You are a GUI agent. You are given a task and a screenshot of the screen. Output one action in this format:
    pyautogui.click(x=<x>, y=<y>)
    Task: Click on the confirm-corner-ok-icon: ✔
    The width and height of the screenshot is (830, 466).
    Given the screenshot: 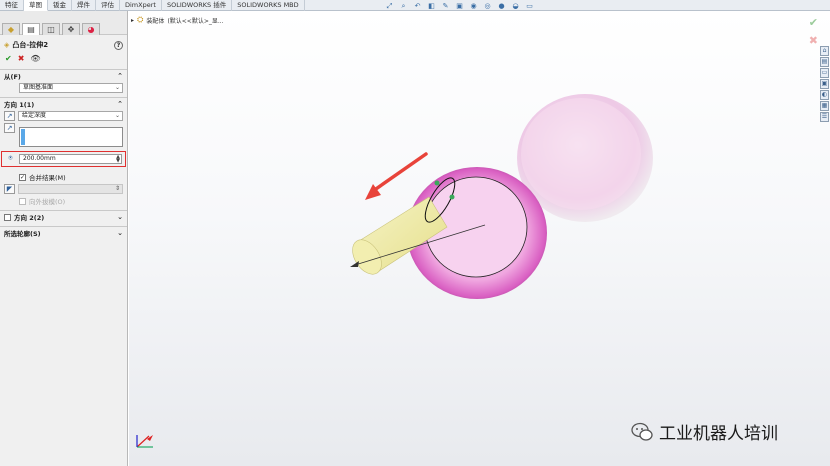 What is the action you would take?
    pyautogui.click(x=813, y=22)
    